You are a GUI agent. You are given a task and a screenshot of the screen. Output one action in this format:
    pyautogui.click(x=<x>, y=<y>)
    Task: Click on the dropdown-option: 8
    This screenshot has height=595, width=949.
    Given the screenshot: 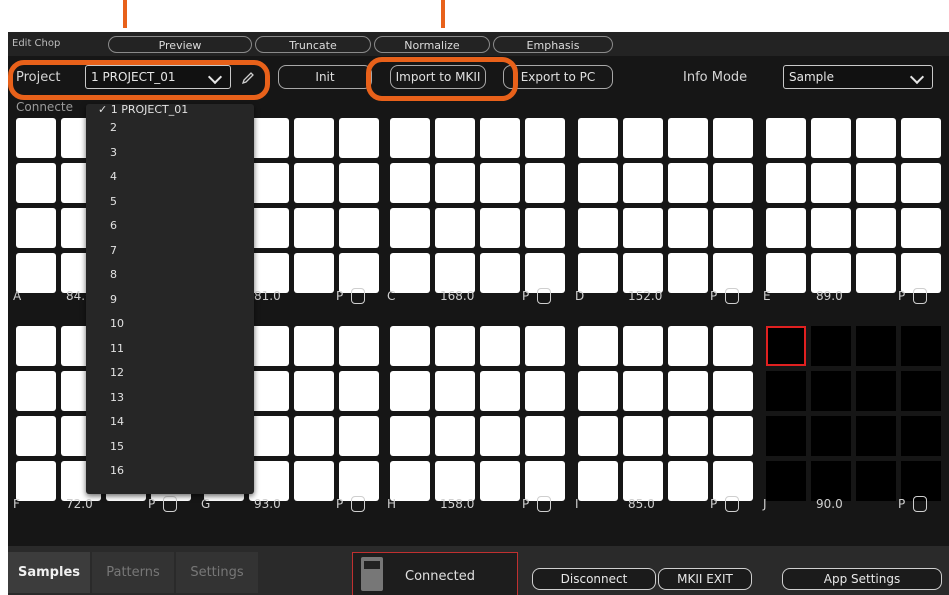 What is the action you would take?
    pyautogui.click(x=113, y=274)
    